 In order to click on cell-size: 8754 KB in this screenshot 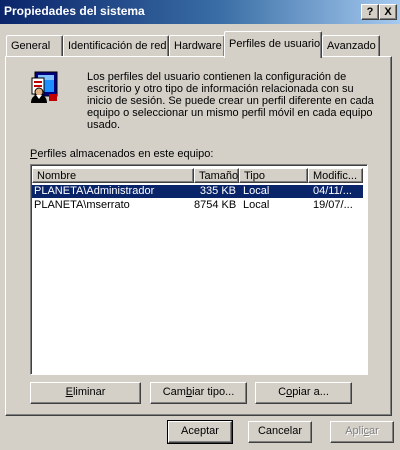, I will do `click(215, 205)`.